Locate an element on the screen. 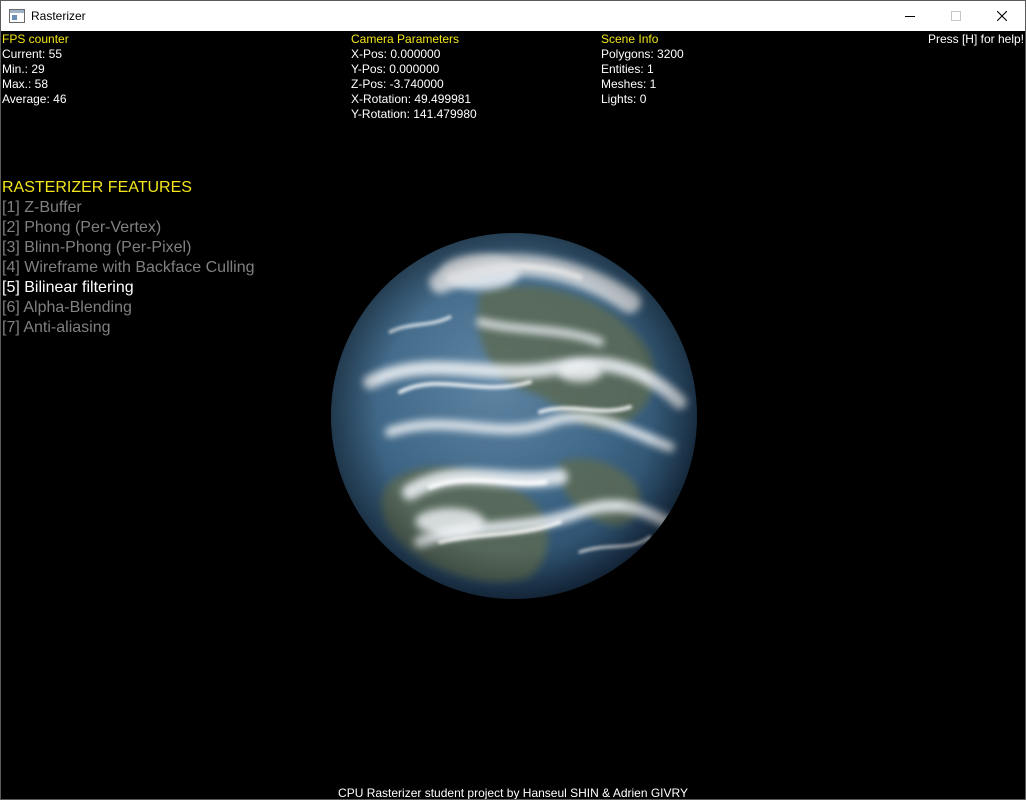  close-icon is located at coordinates (1002, 16).